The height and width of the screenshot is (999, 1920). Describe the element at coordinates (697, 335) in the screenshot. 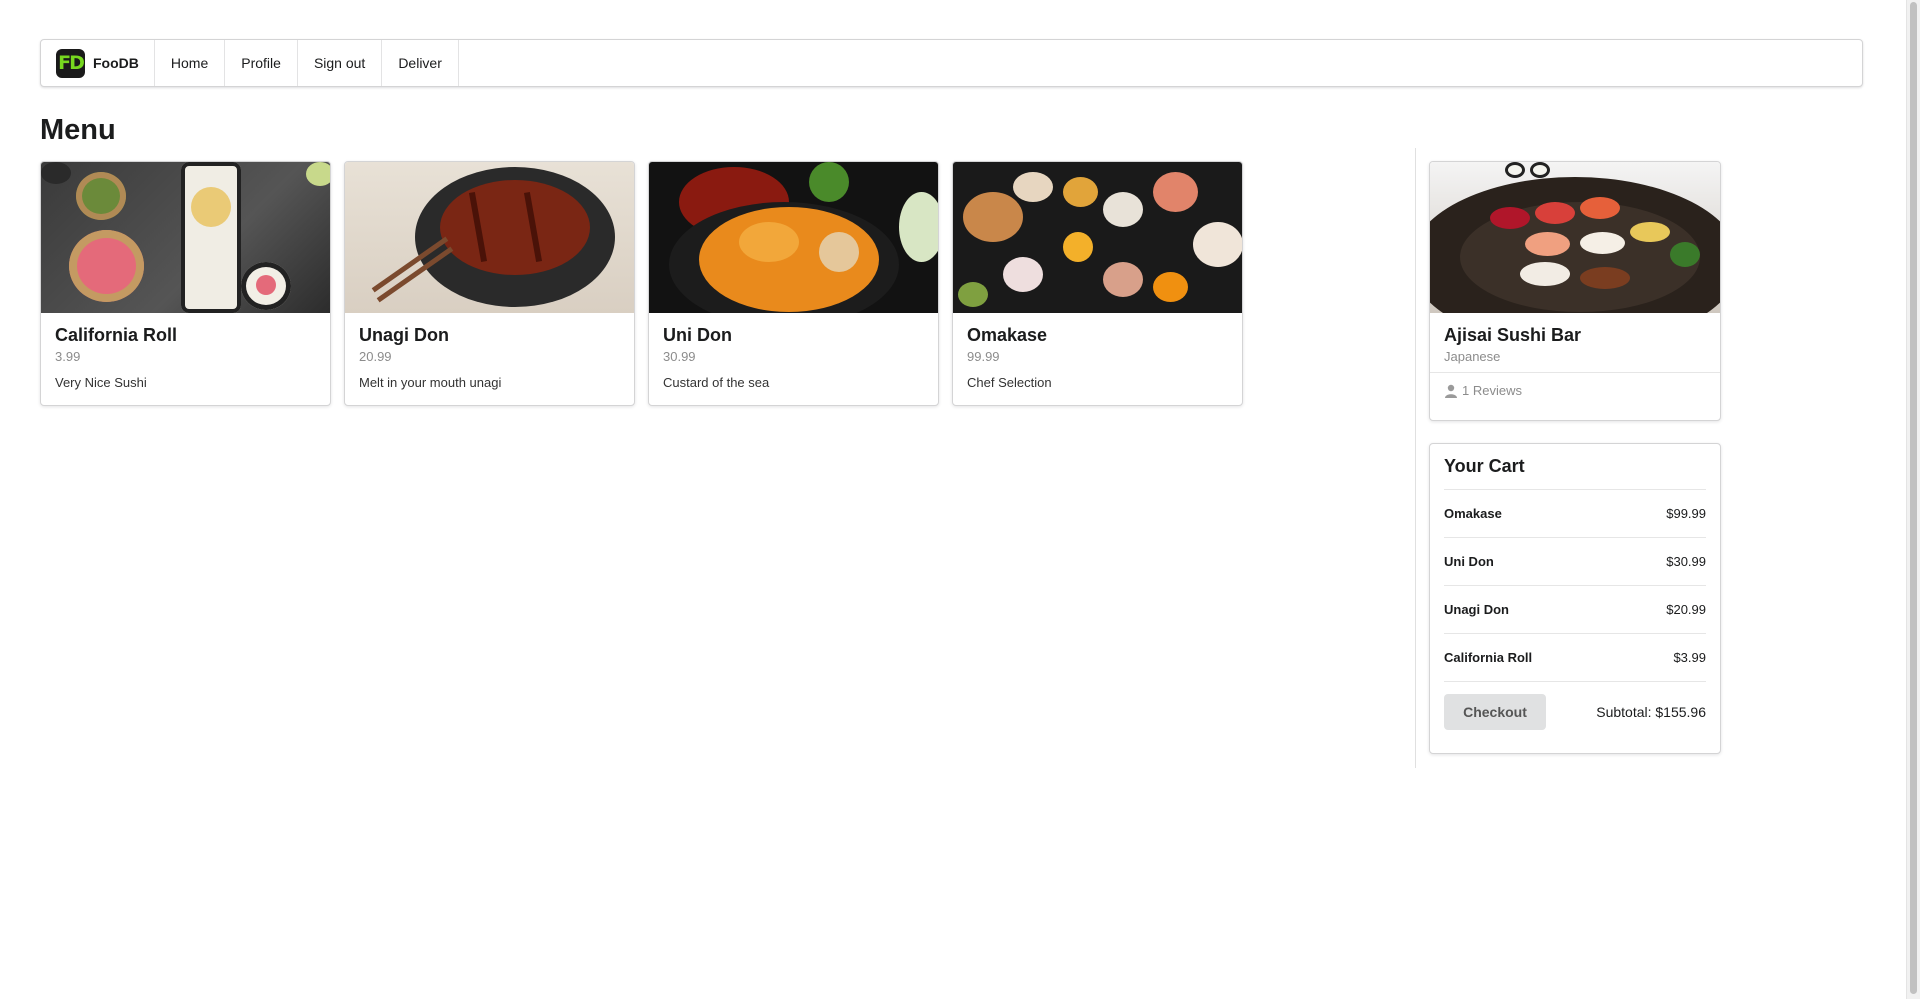

I see `menu-item-name: Uni Don` at that location.